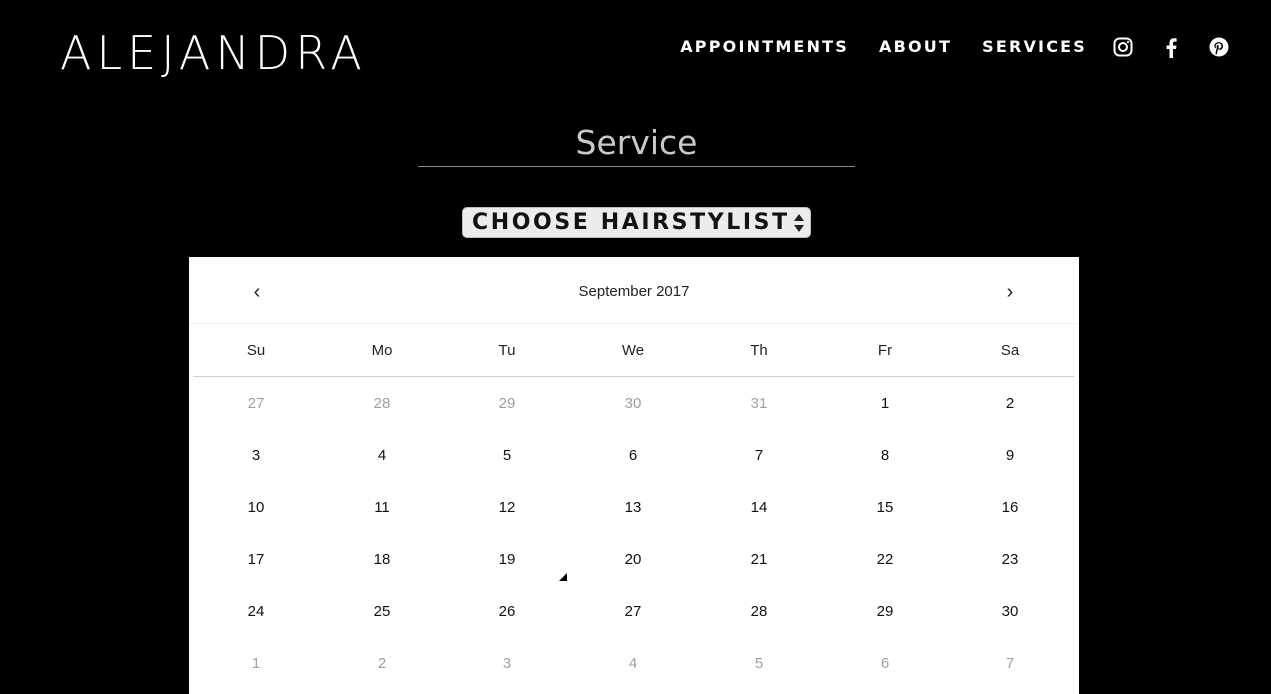 The width and height of the screenshot is (1271, 694). What do you see at coordinates (382, 559) in the screenshot?
I see `calendar-day: 18` at bounding box center [382, 559].